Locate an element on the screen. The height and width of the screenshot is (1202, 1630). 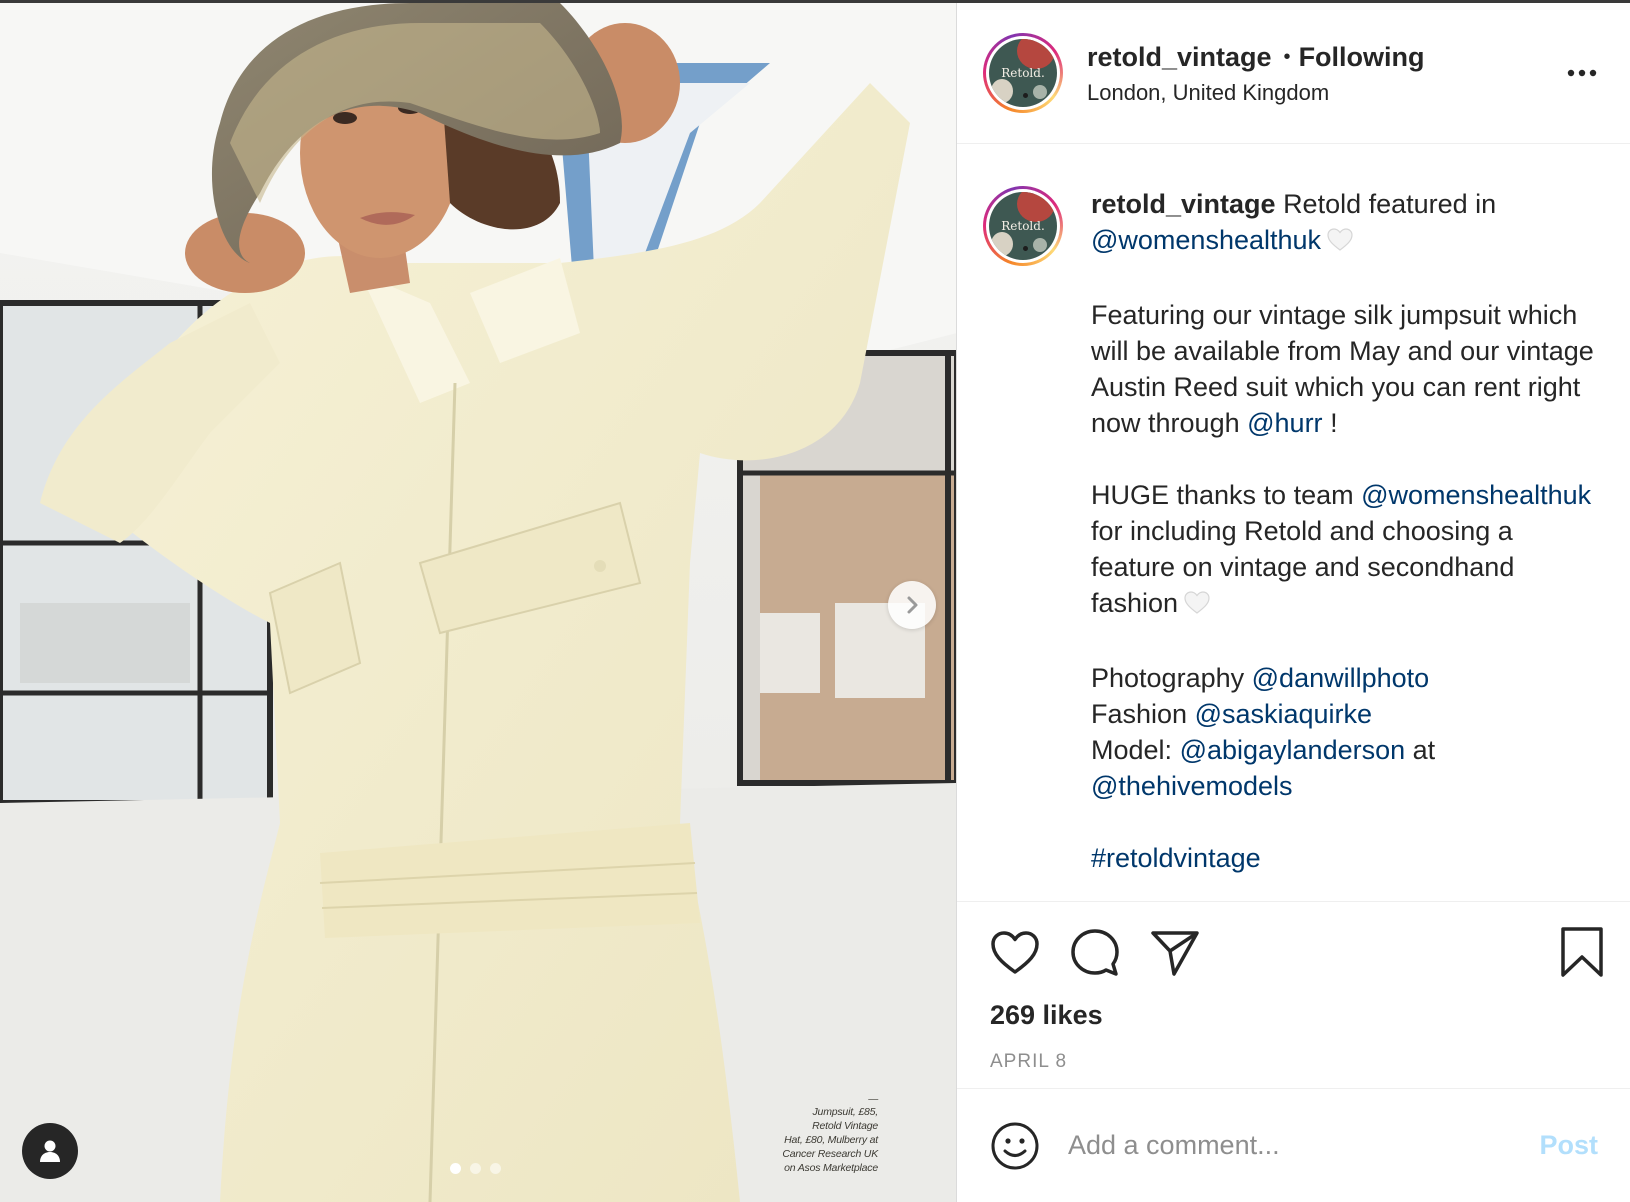
save-button is located at coordinates (1582, 954).